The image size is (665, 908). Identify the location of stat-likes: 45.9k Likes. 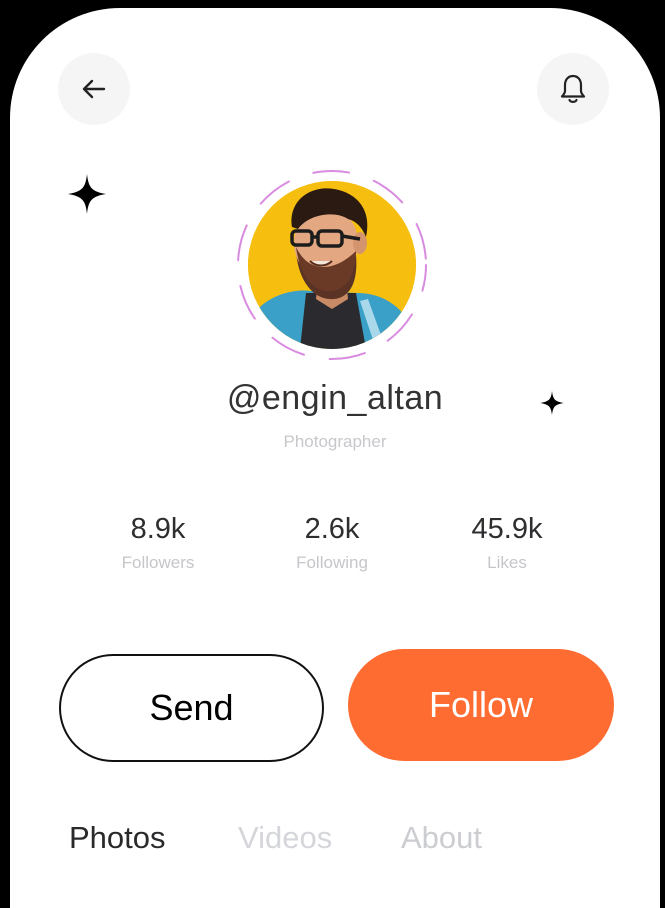
(507, 542).